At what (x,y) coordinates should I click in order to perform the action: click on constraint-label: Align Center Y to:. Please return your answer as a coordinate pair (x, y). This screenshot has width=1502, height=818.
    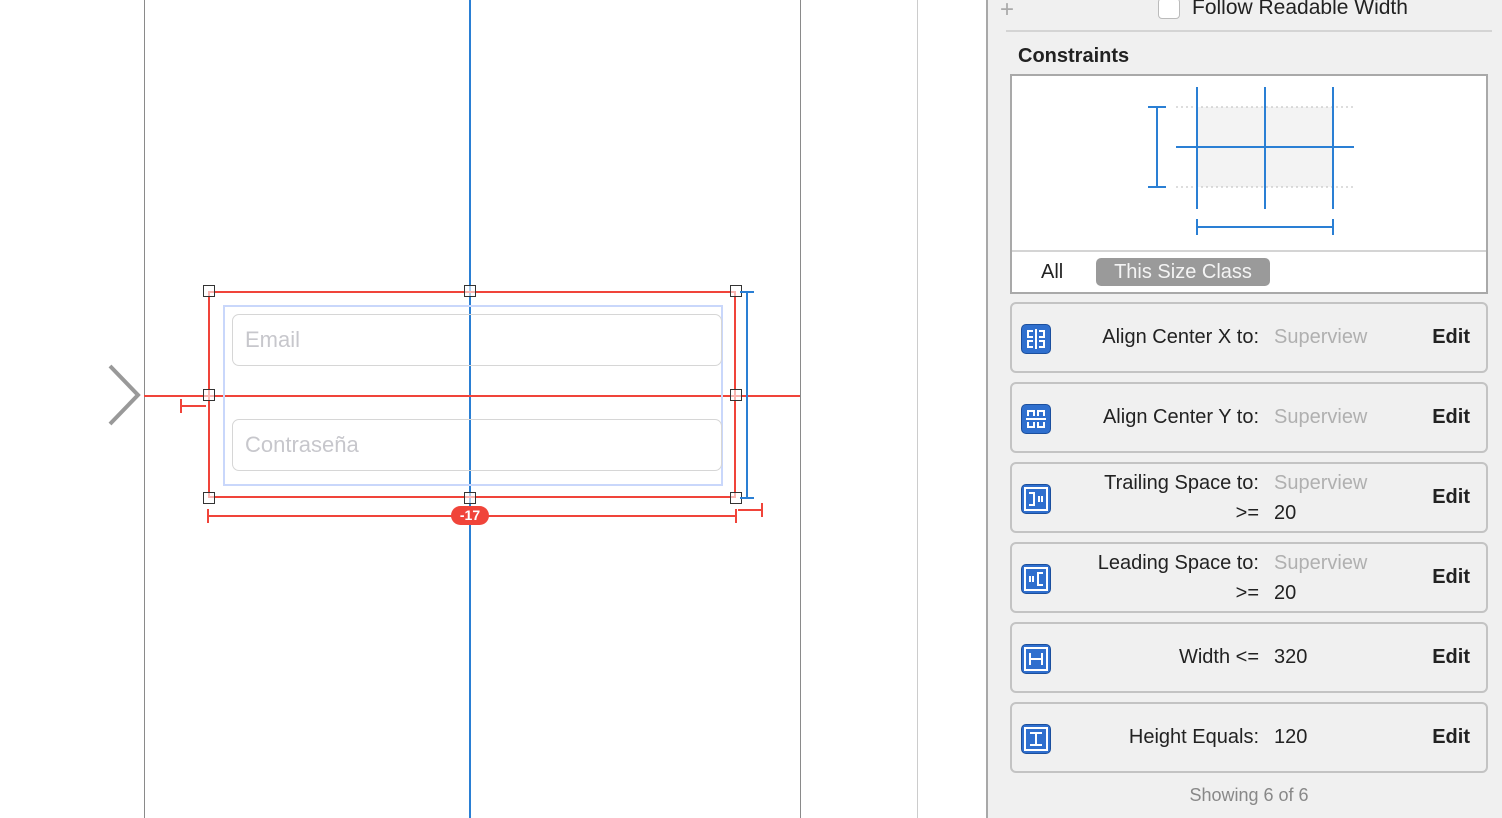
    Looking at the image, I should click on (1180, 417).